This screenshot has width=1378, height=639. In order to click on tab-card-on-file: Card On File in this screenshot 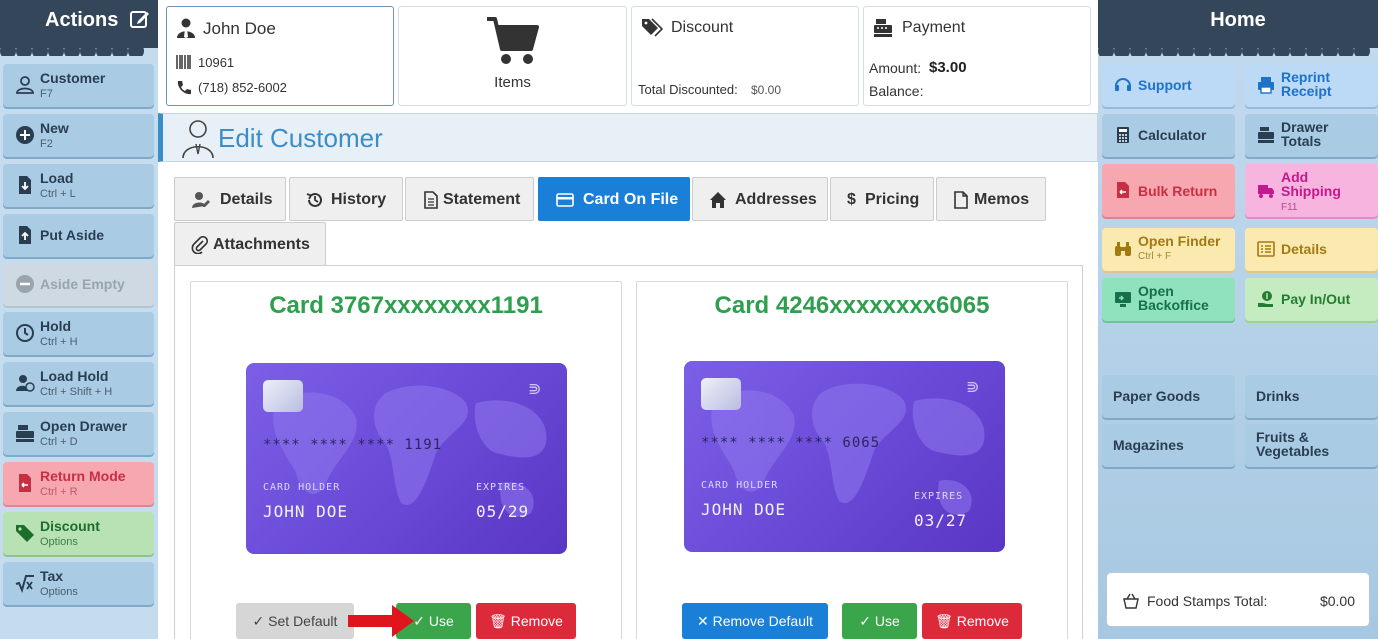, I will do `click(614, 199)`.